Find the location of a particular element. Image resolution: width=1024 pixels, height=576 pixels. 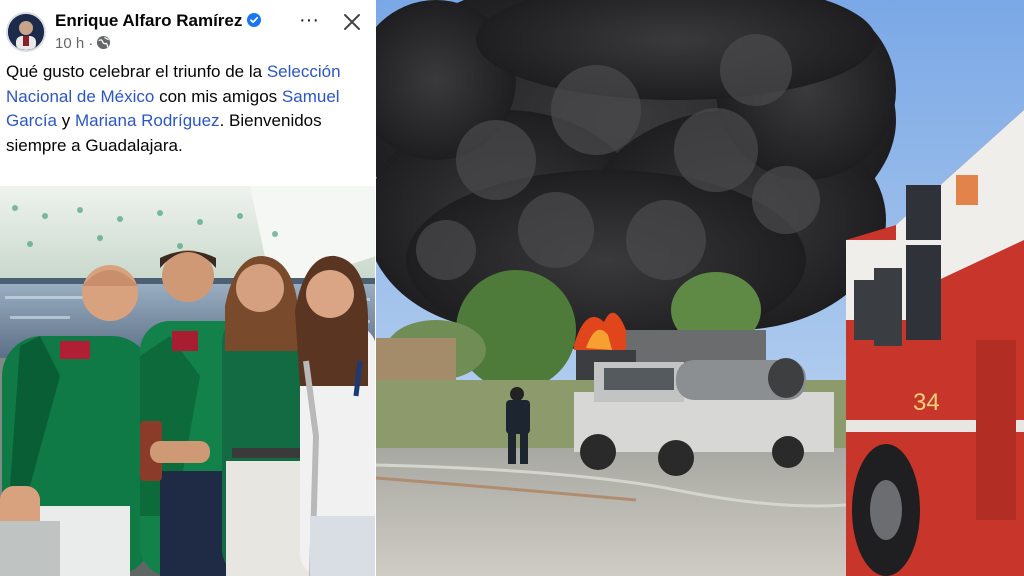

author-name: Enrique Alfaro Ramírez is located at coordinates (158, 21).